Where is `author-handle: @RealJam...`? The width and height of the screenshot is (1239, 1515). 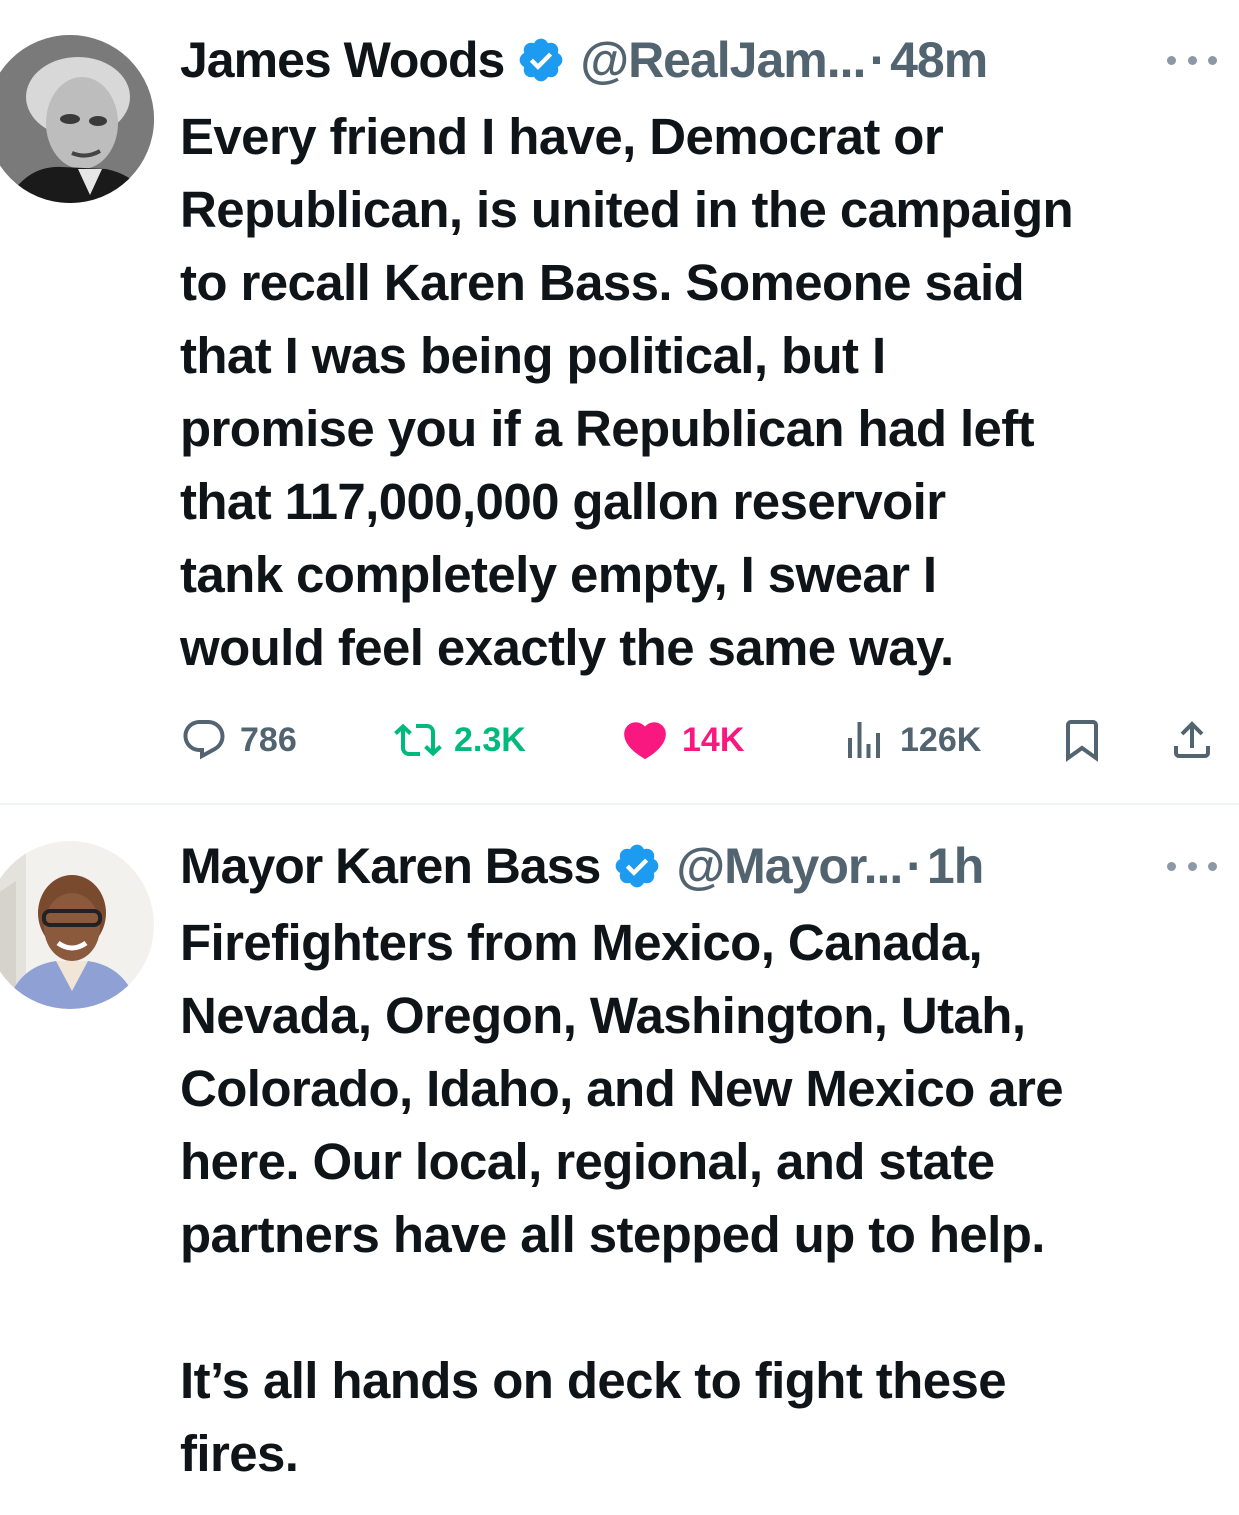
author-handle: @RealJam... is located at coordinates (723, 60).